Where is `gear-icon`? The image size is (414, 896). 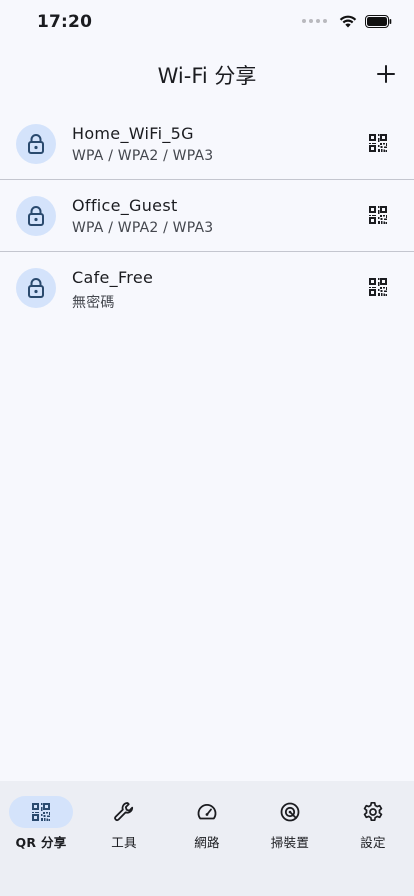
gear-icon is located at coordinates (373, 811).